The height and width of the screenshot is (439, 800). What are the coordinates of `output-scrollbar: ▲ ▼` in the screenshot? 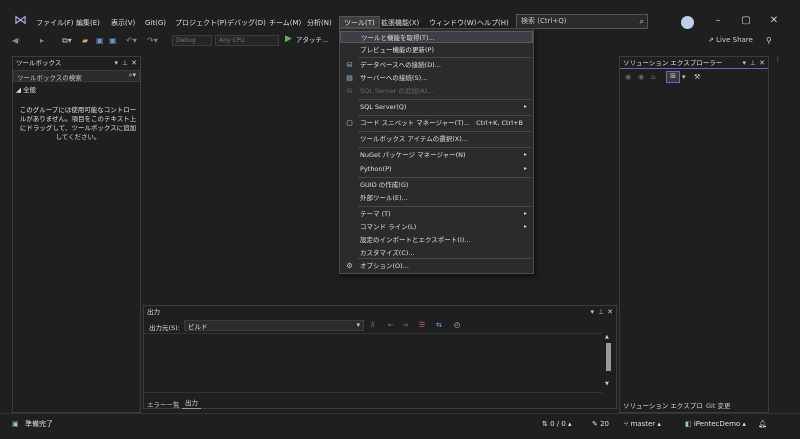 It's located at (609, 362).